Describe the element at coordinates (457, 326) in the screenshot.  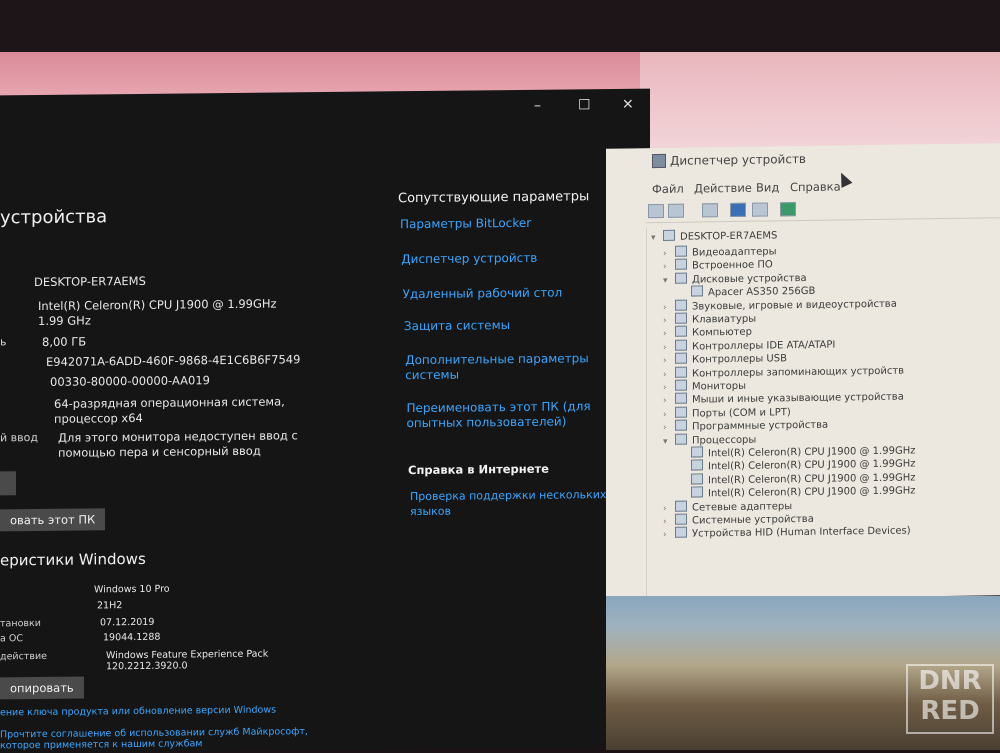
I see `related-link: Защита системы` at that location.